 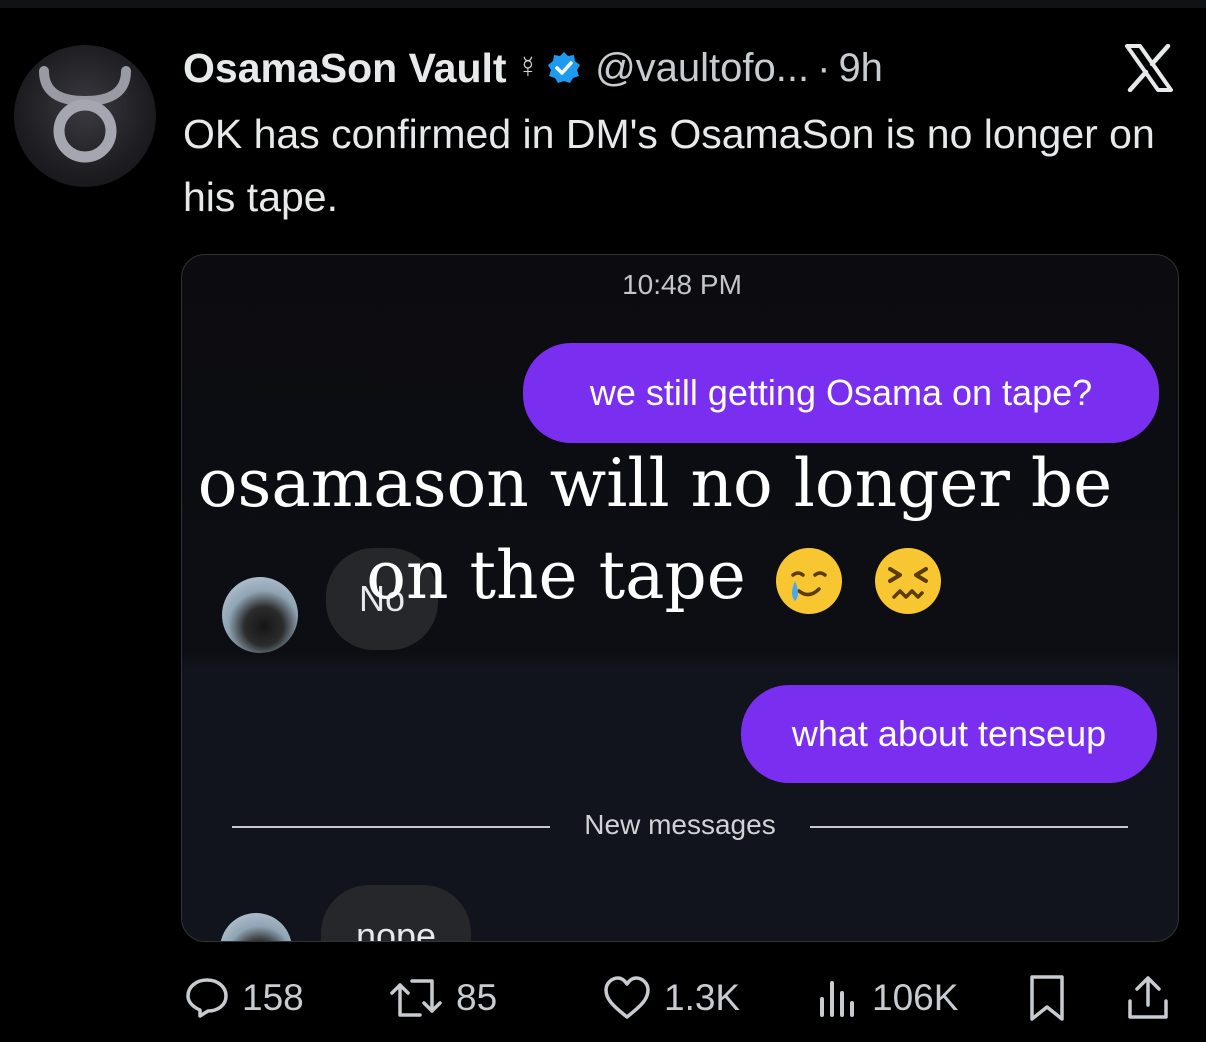 What do you see at coordinates (273, 997) in the screenshot?
I see `reply-count: 158` at bounding box center [273, 997].